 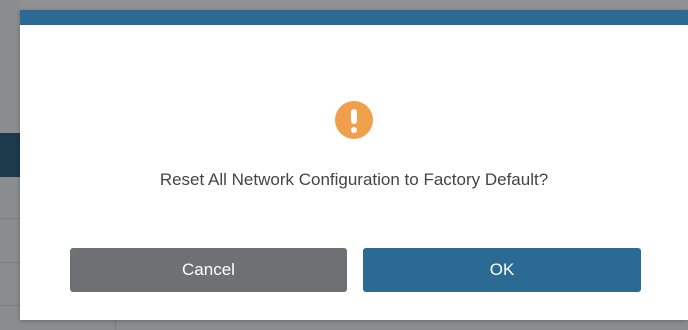 I want to click on cancel-button: Cancel, so click(x=208, y=270).